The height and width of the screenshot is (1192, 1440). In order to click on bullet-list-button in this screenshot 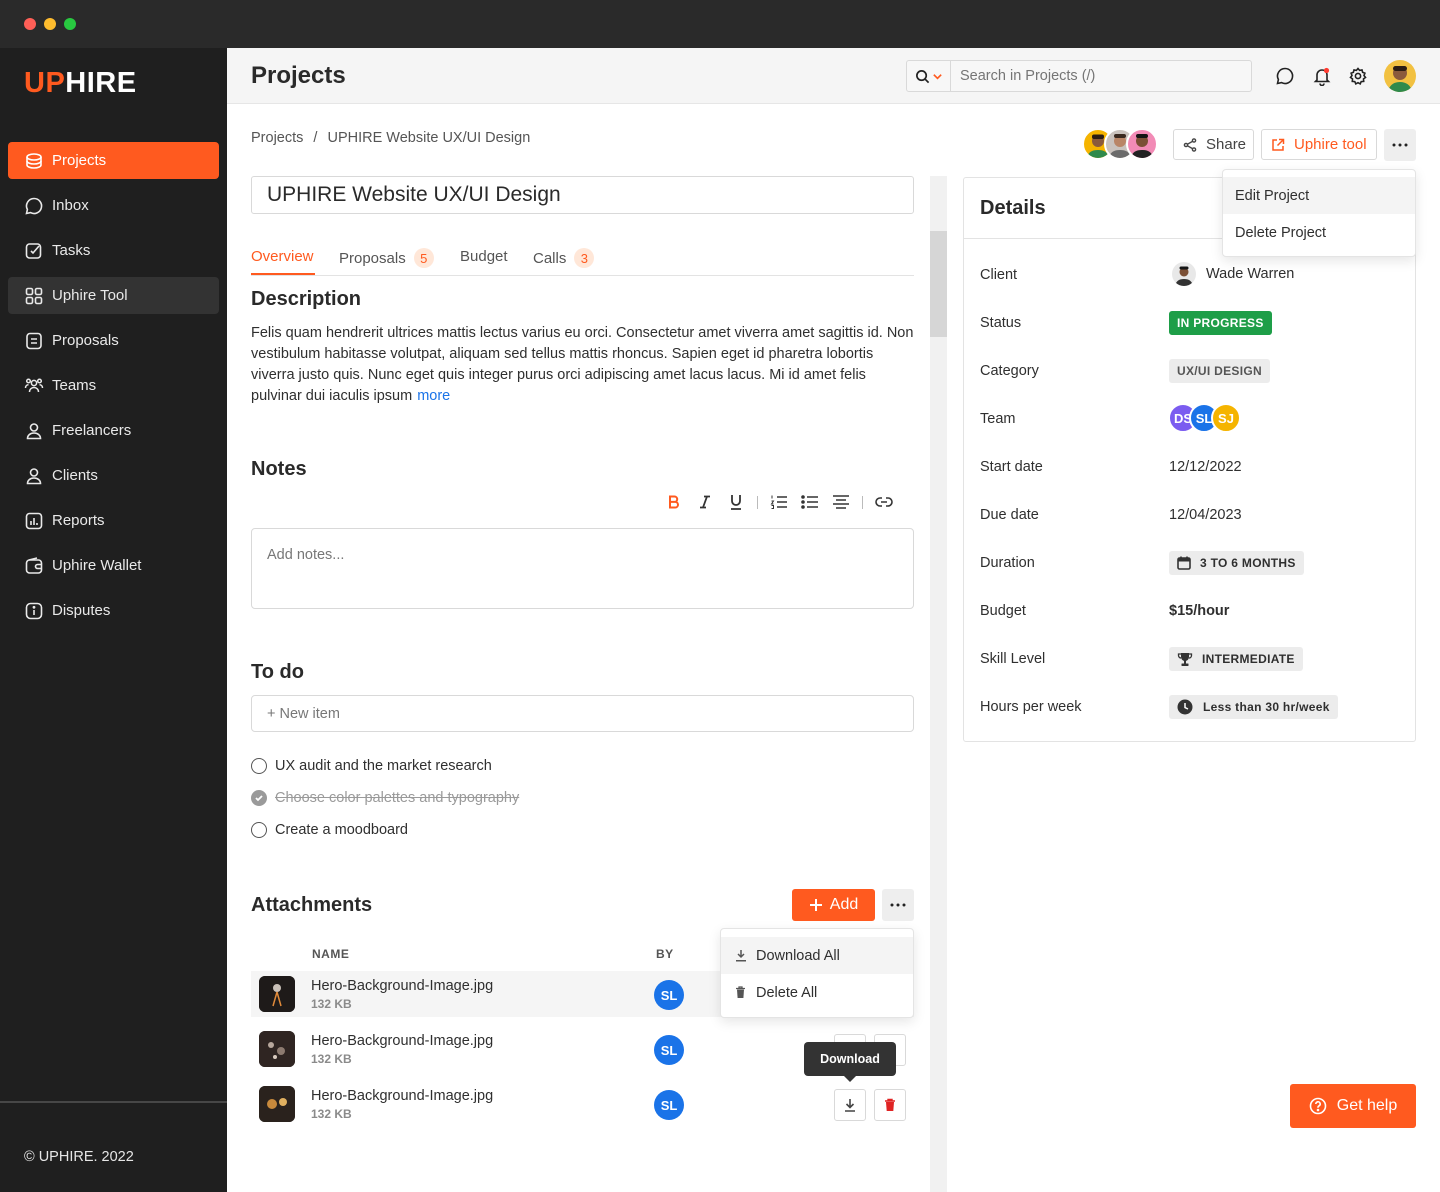, I will do `click(810, 502)`.